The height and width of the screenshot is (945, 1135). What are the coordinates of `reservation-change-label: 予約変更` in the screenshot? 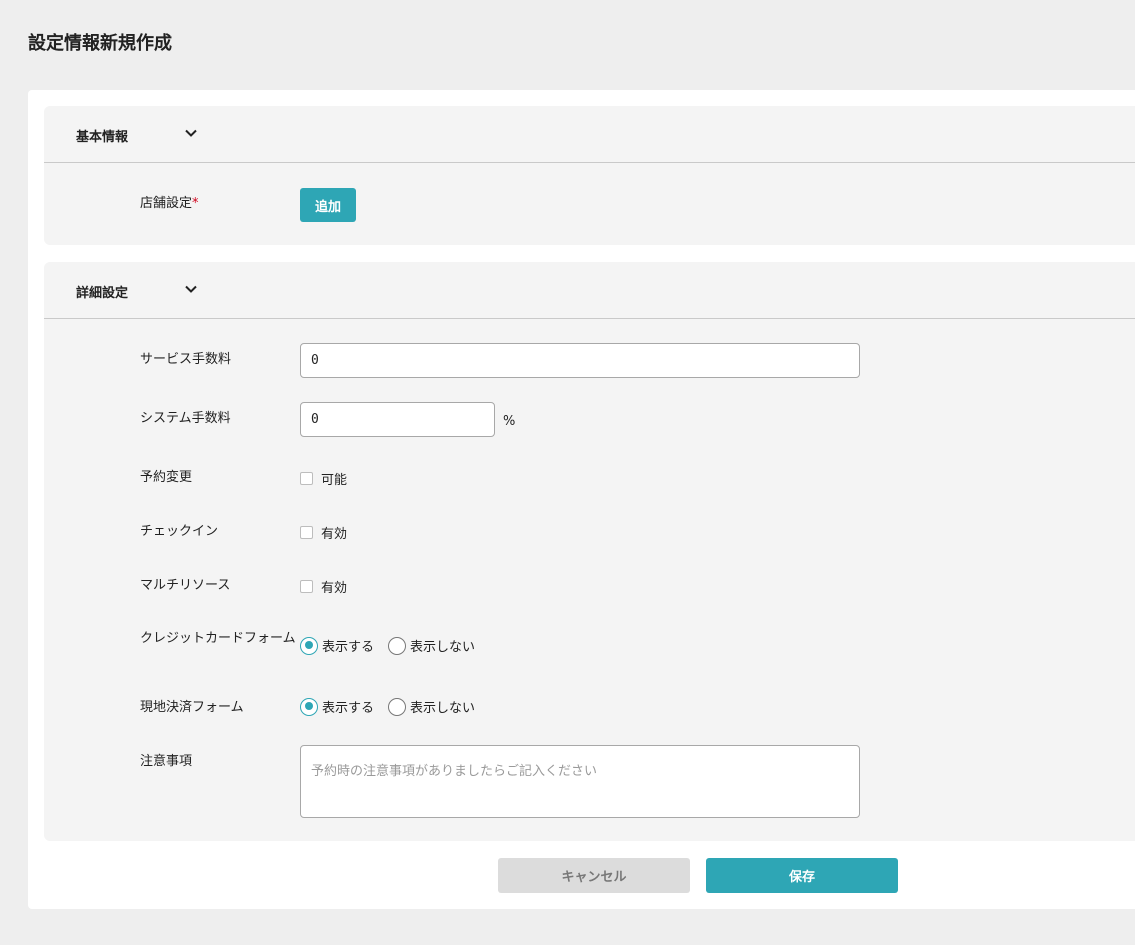 It's located at (166, 477).